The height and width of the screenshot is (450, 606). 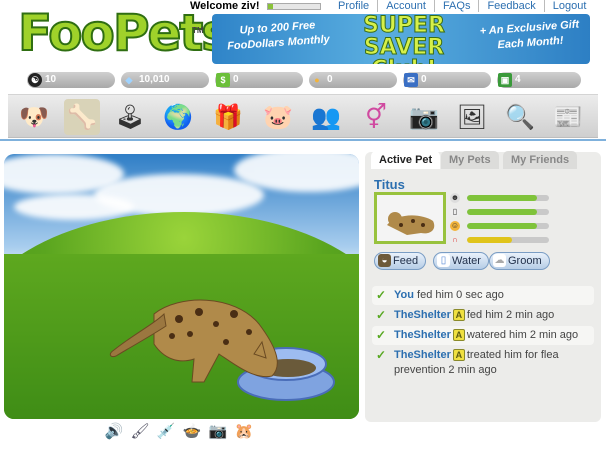 I want to click on faqs-link: FAQs, so click(x=456, y=6).